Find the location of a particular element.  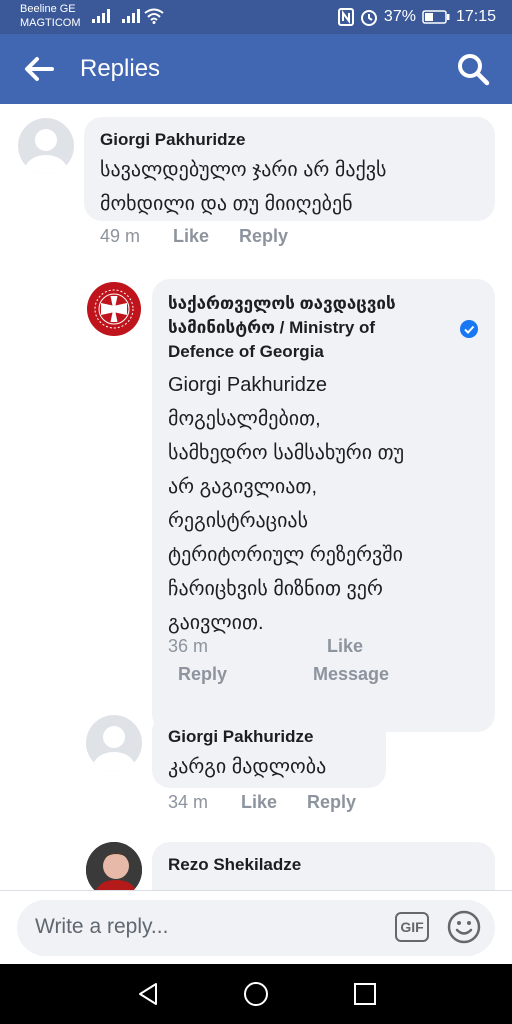

profile-photo is located at coordinates (114, 866).